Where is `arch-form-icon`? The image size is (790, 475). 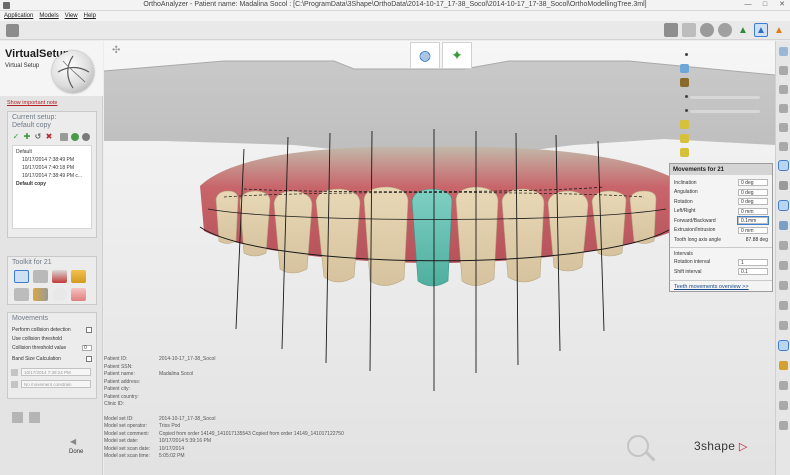 arch-form-icon is located at coordinates (783, 265).